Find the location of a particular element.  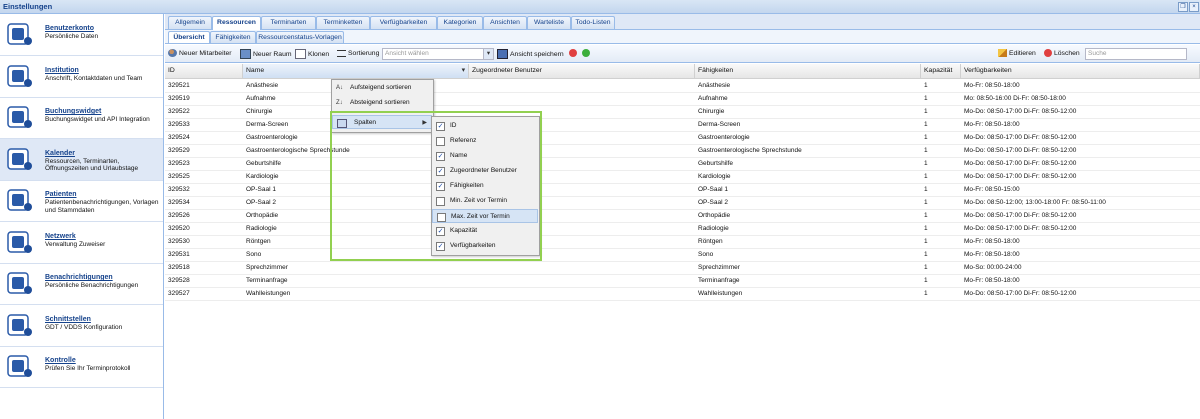

network-icon is located at coordinates (19, 242).